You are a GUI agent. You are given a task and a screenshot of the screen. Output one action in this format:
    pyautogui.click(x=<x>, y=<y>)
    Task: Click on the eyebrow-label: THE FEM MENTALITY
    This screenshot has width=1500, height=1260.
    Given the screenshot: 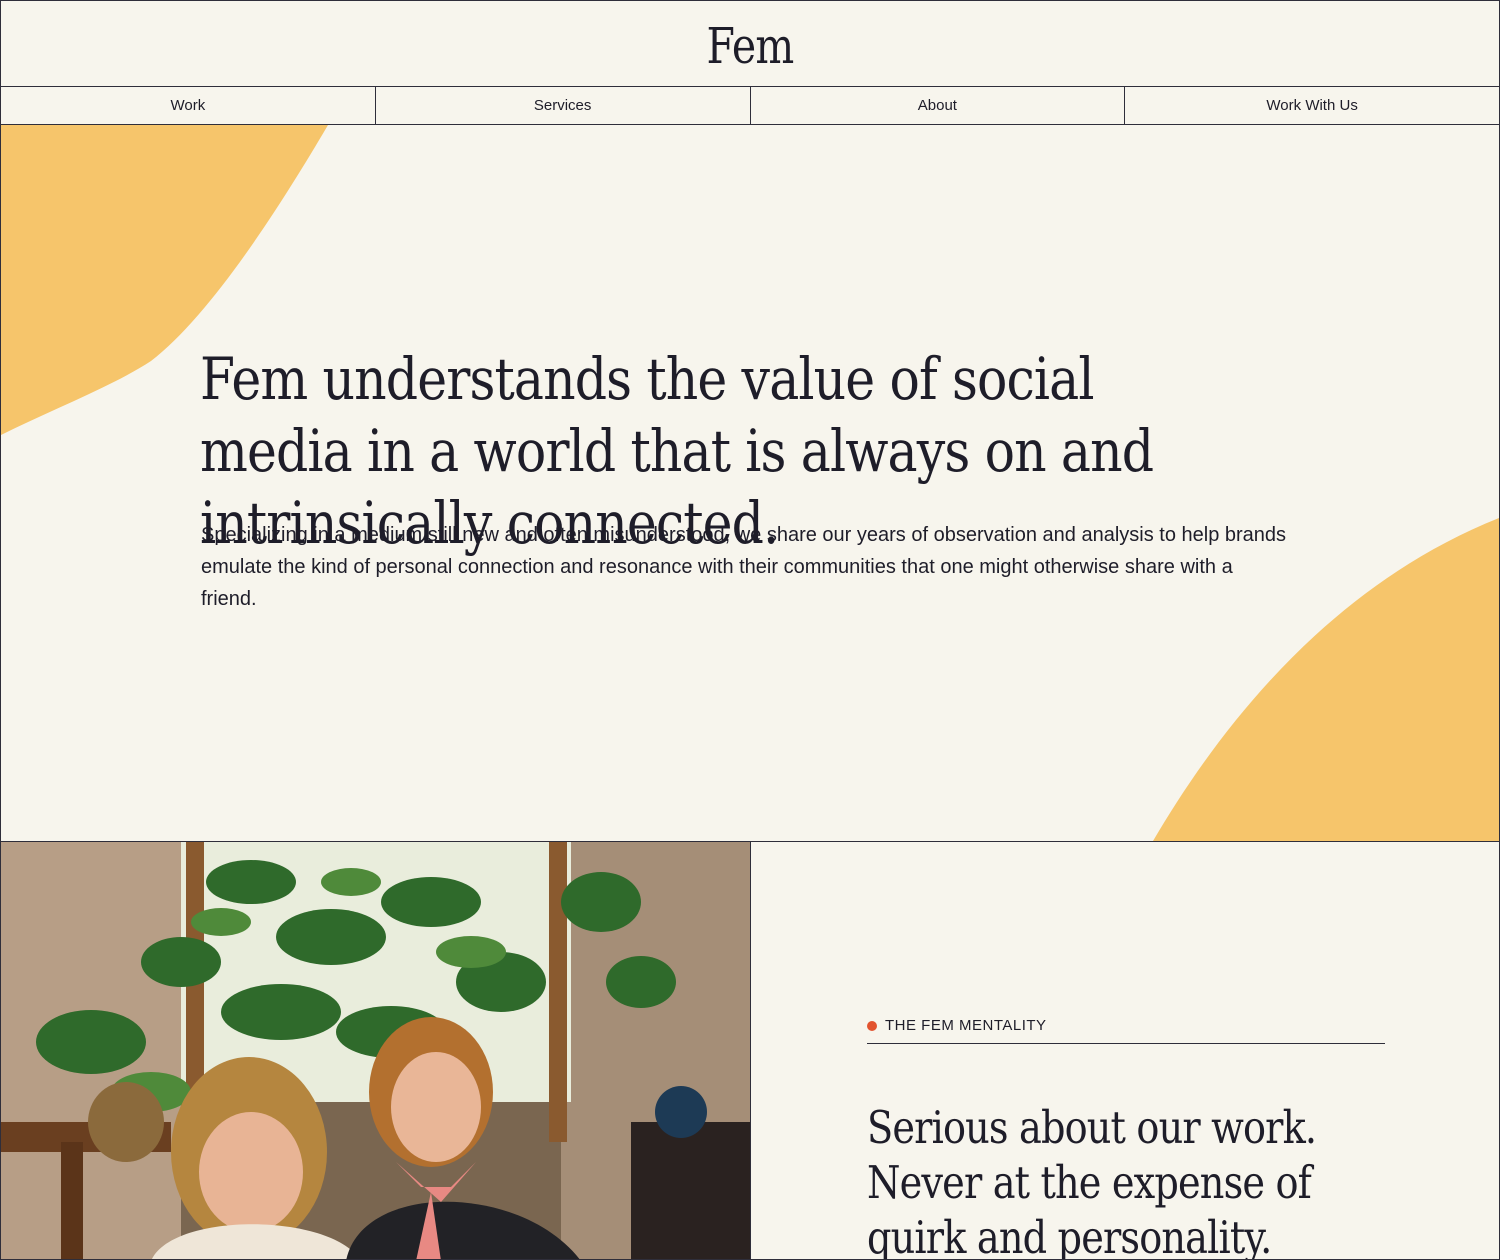 What is the action you would take?
    pyautogui.click(x=966, y=1025)
    